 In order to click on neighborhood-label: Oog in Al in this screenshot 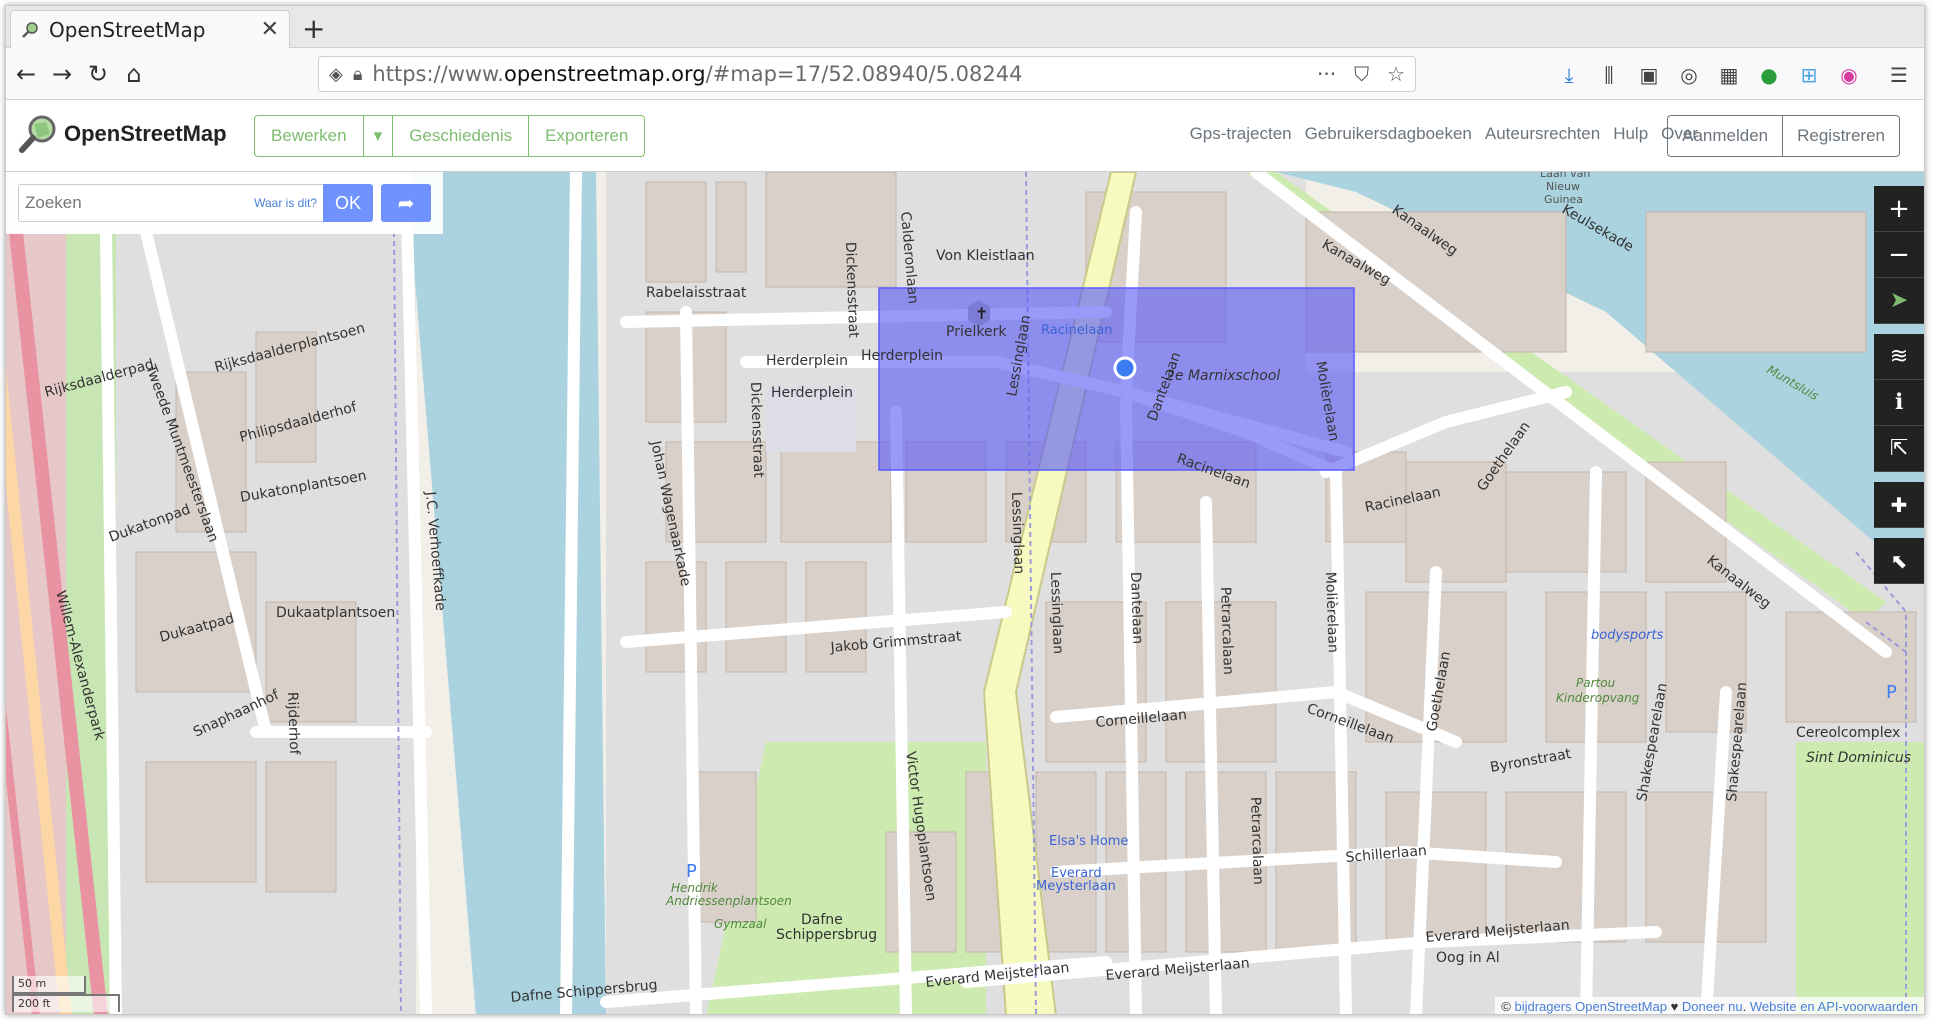, I will do `click(1468, 958)`.